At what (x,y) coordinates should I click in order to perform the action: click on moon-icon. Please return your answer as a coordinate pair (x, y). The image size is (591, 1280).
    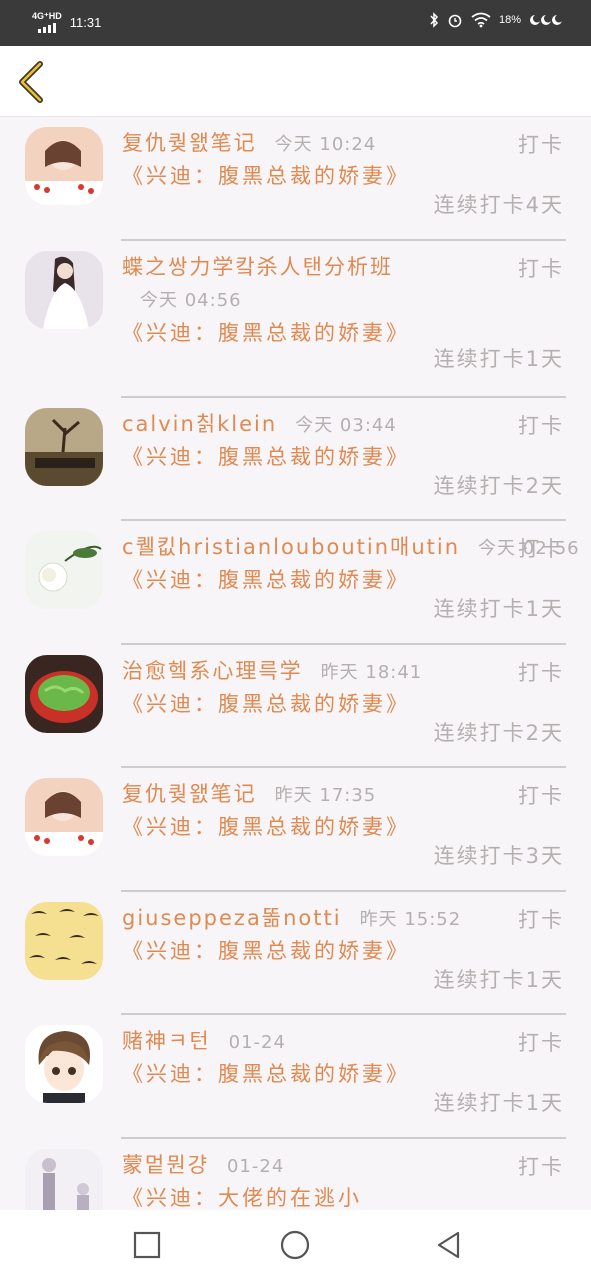
    Looking at the image, I should click on (546, 19).